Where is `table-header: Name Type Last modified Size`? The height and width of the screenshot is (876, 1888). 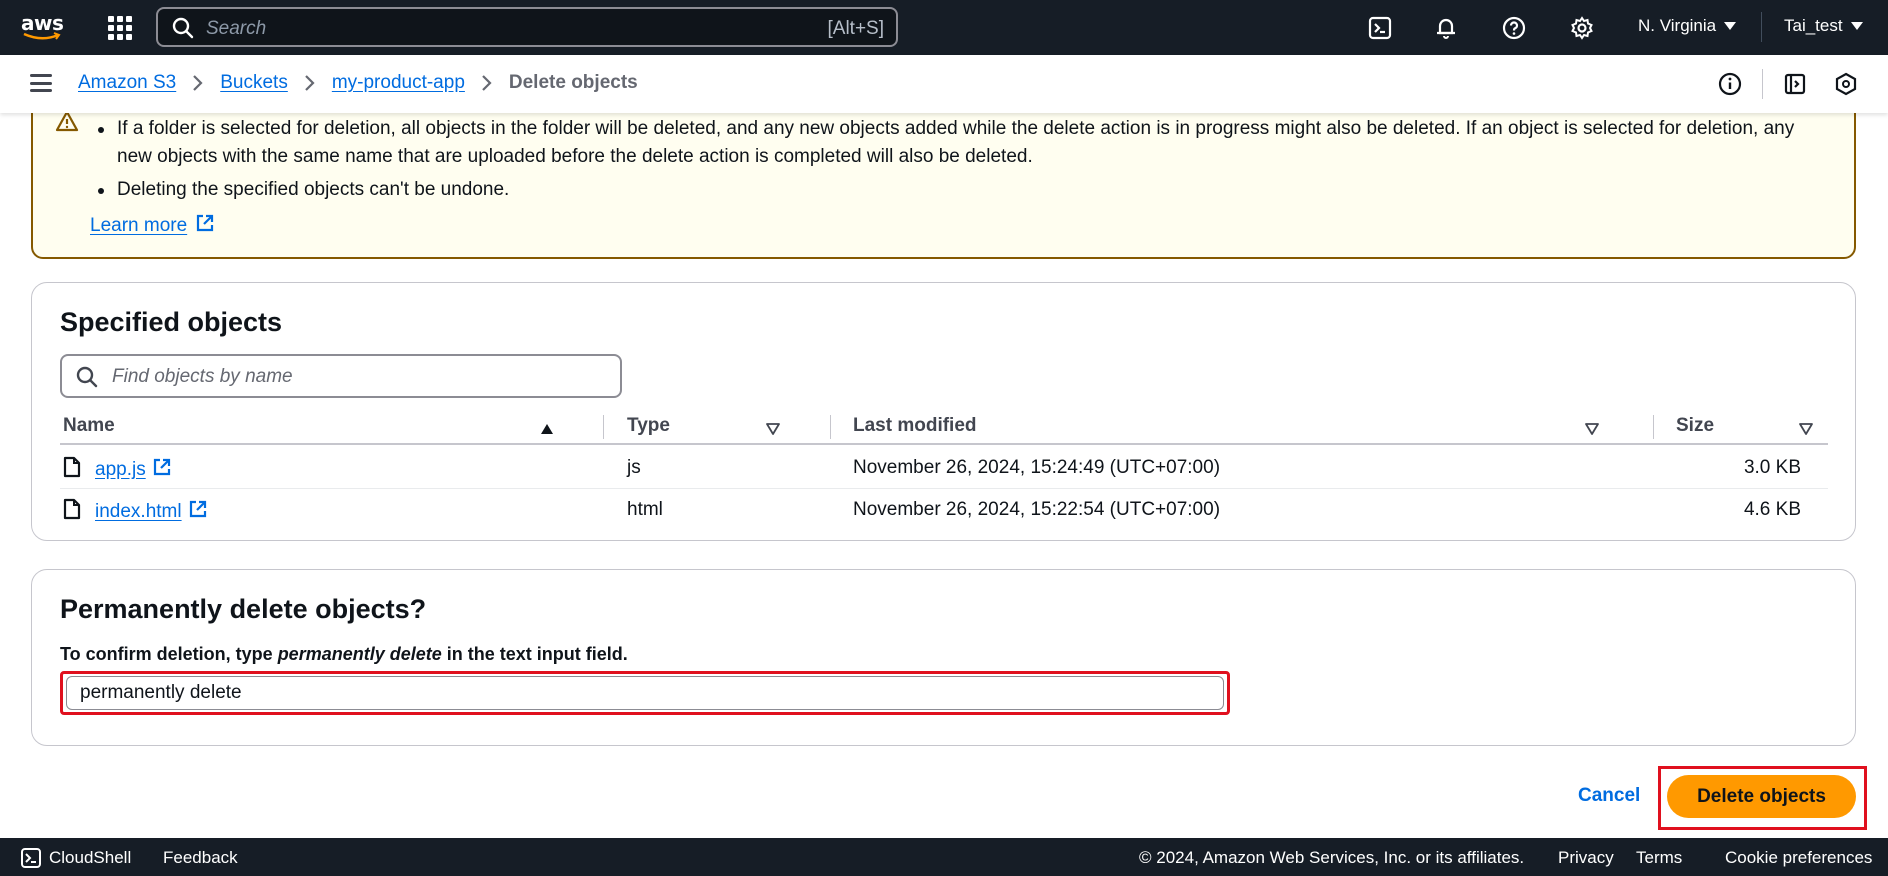 table-header: Name Type Last modified Size is located at coordinates (944, 425).